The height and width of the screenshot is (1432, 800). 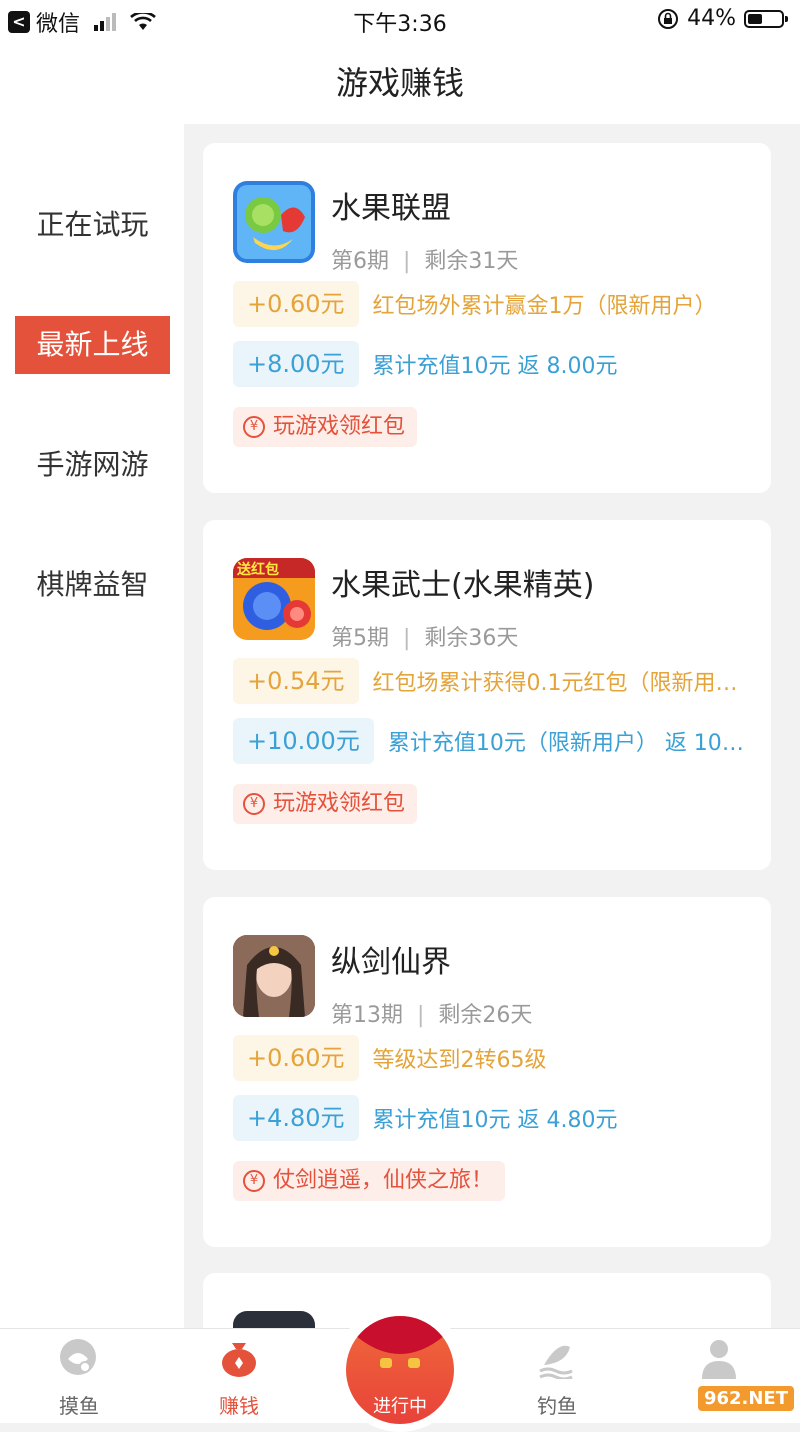 What do you see at coordinates (92, 465) in the screenshot?
I see `sidebar-item-mobile-games: 手游网游` at bounding box center [92, 465].